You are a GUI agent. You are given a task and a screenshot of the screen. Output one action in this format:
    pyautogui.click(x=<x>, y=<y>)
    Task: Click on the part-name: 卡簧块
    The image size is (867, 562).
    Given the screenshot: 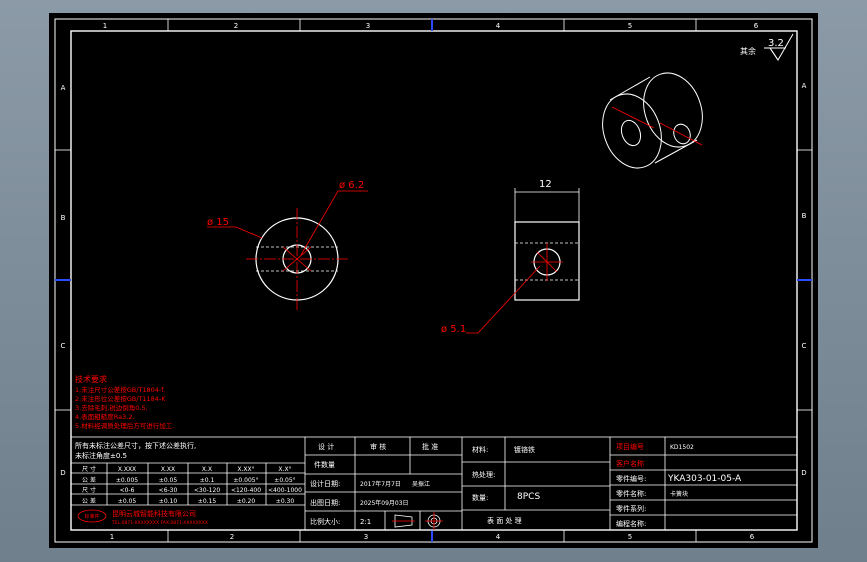 What is the action you would take?
    pyautogui.click(x=679, y=494)
    